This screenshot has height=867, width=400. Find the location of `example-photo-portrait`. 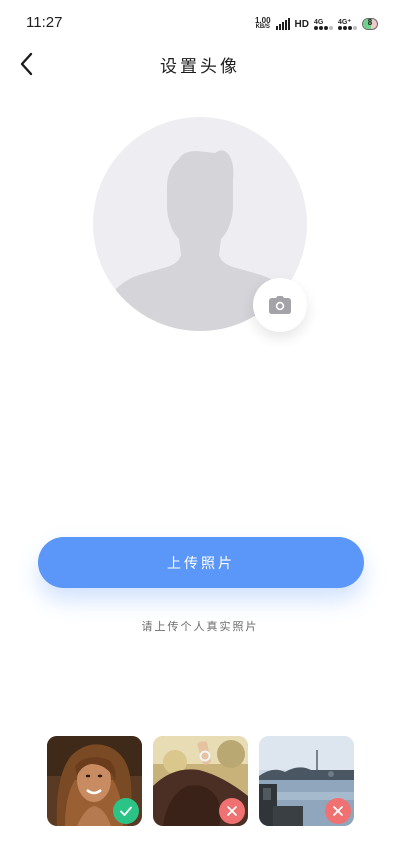

example-photo-portrait is located at coordinates (94, 781).